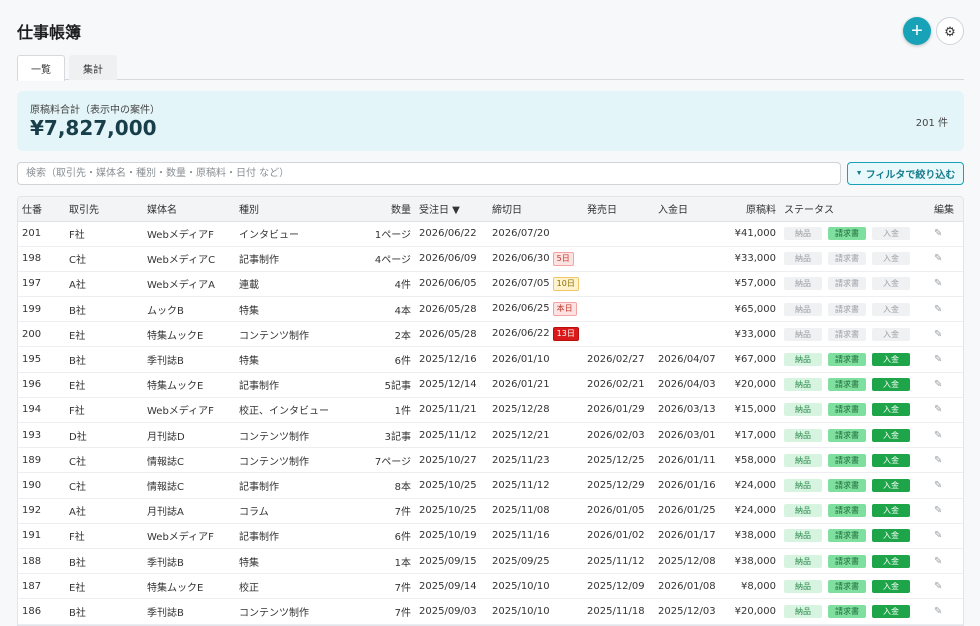 The width and height of the screenshot is (980, 626). I want to click on search-input, so click(429, 173).